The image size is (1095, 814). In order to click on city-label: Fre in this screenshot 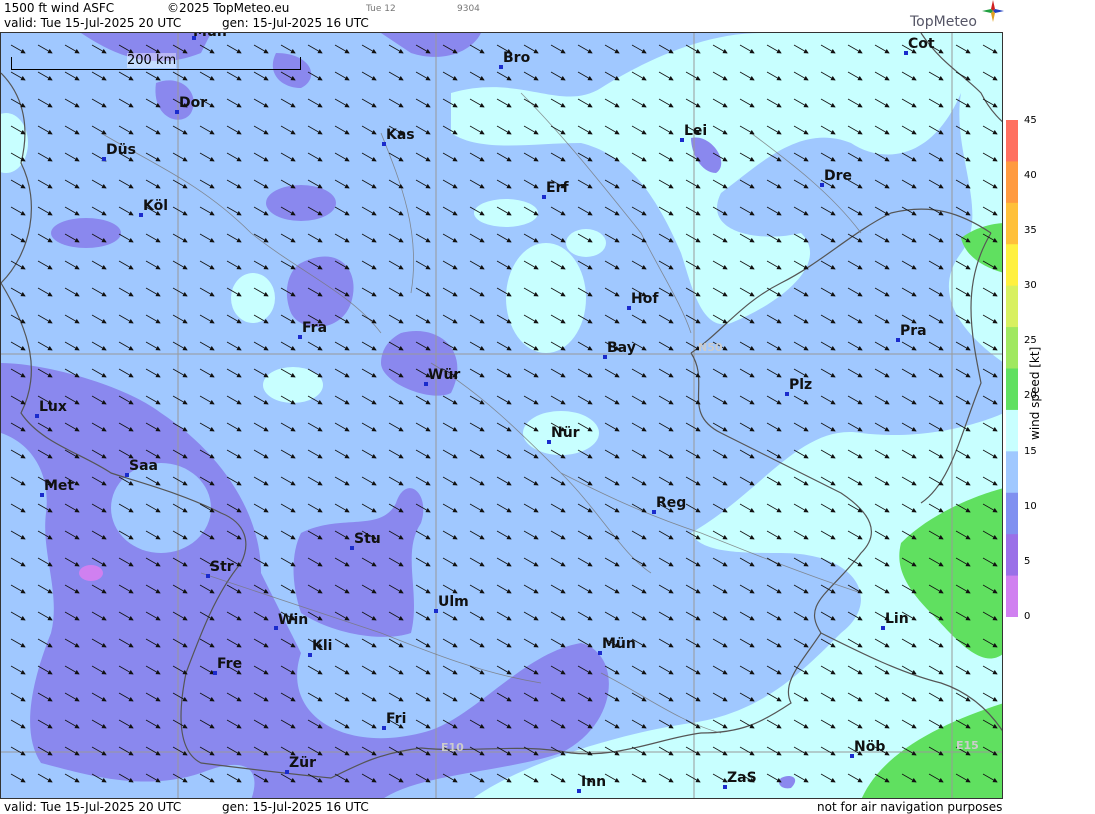, I will do `click(230, 664)`.